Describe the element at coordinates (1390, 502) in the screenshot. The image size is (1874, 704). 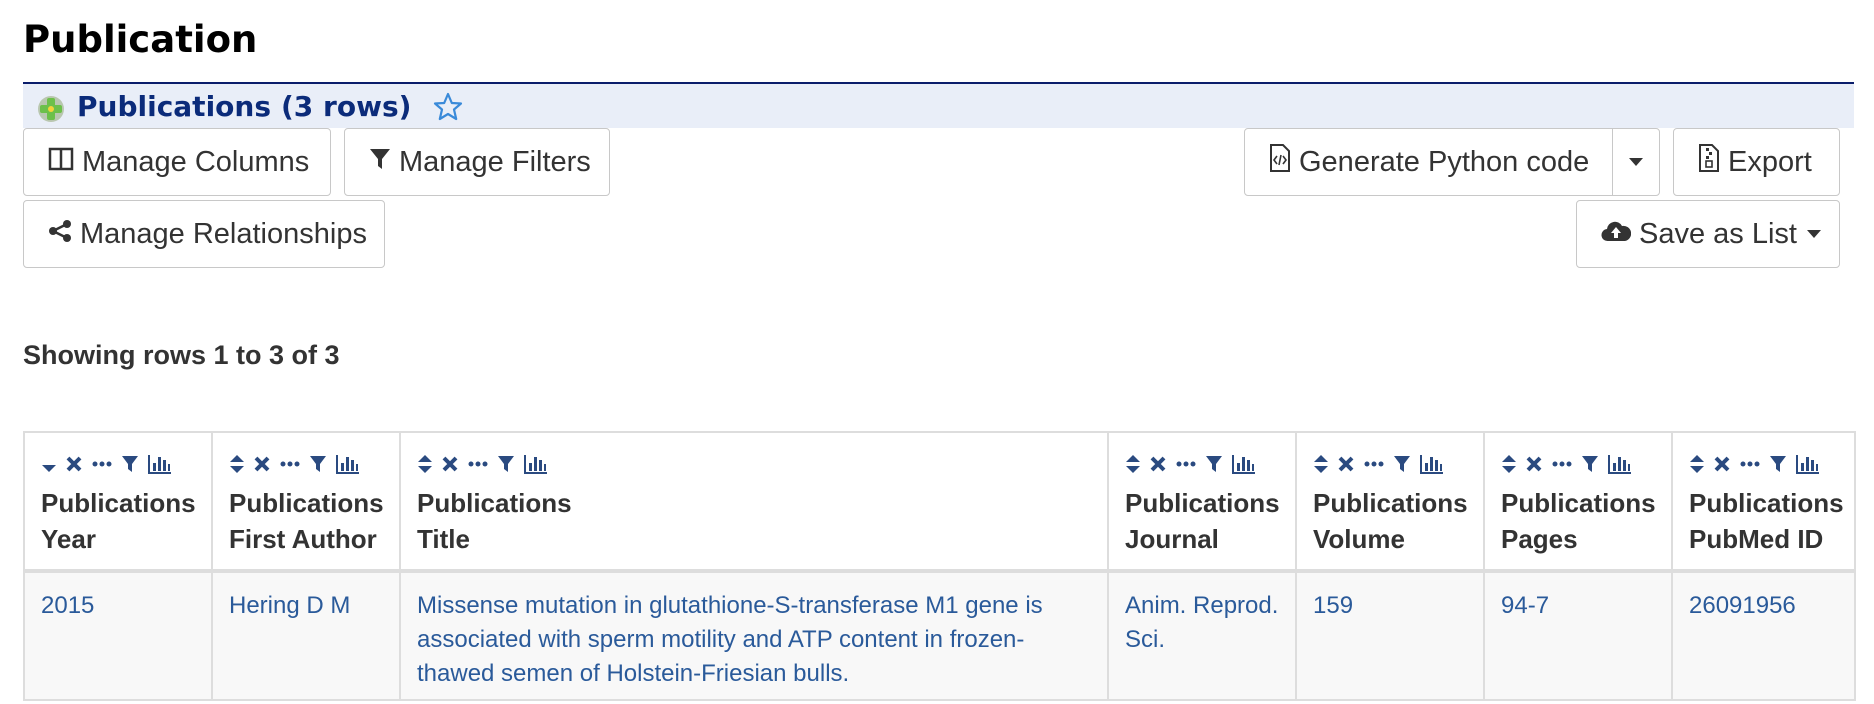
I see `column-header-volume: Publications Volume` at that location.